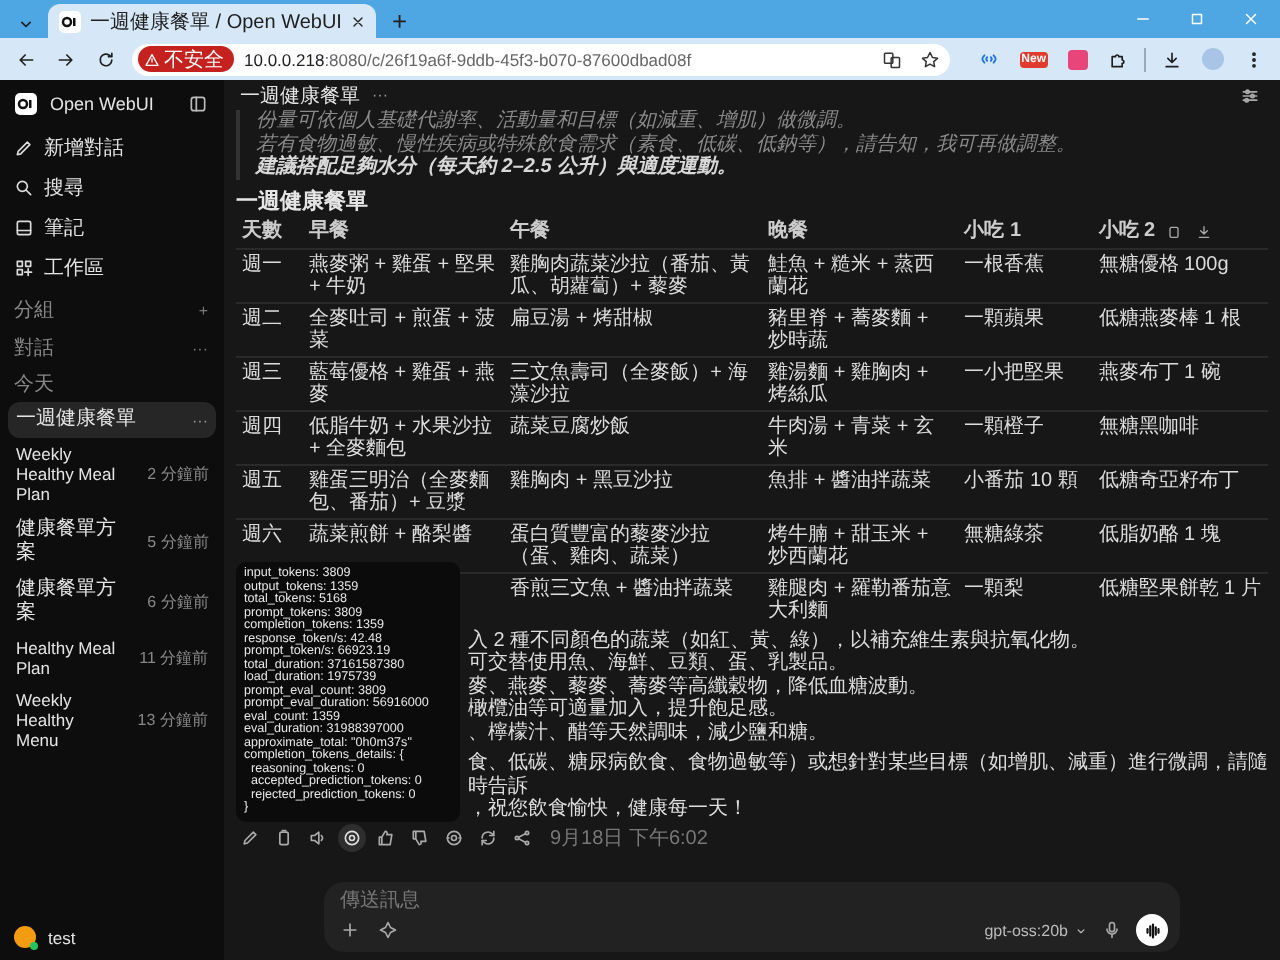  What do you see at coordinates (200, 420) in the screenshot?
I see `more-icon: ···` at bounding box center [200, 420].